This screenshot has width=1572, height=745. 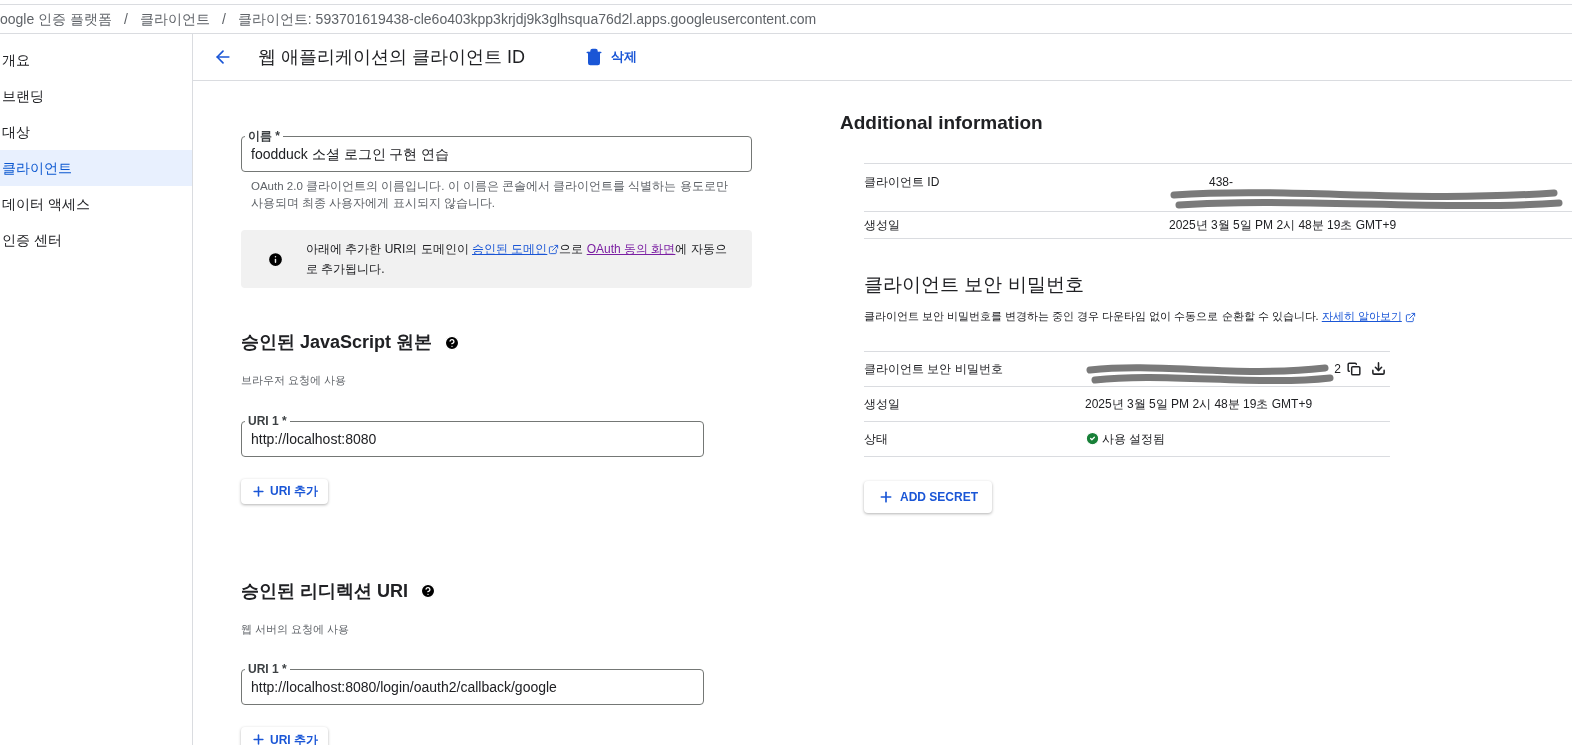 I want to click on field-value: foodduck 소셜 로그인 구현 연습, so click(x=351, y=154).